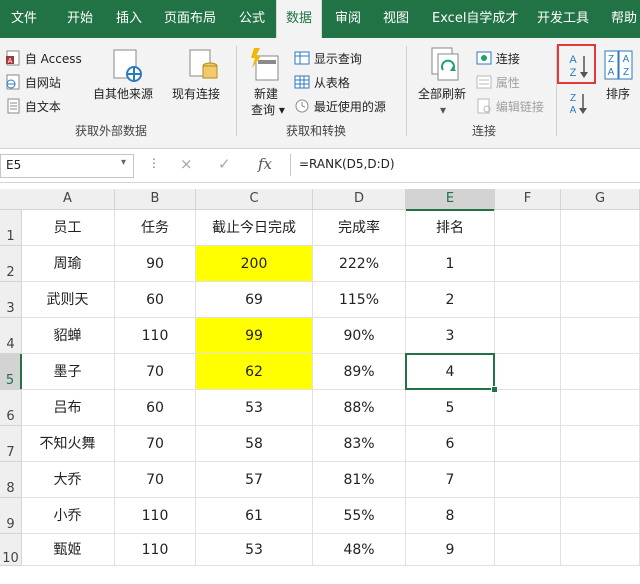 The image size is (640, 584). I want to click on row-header: 8, so click(11, 480).